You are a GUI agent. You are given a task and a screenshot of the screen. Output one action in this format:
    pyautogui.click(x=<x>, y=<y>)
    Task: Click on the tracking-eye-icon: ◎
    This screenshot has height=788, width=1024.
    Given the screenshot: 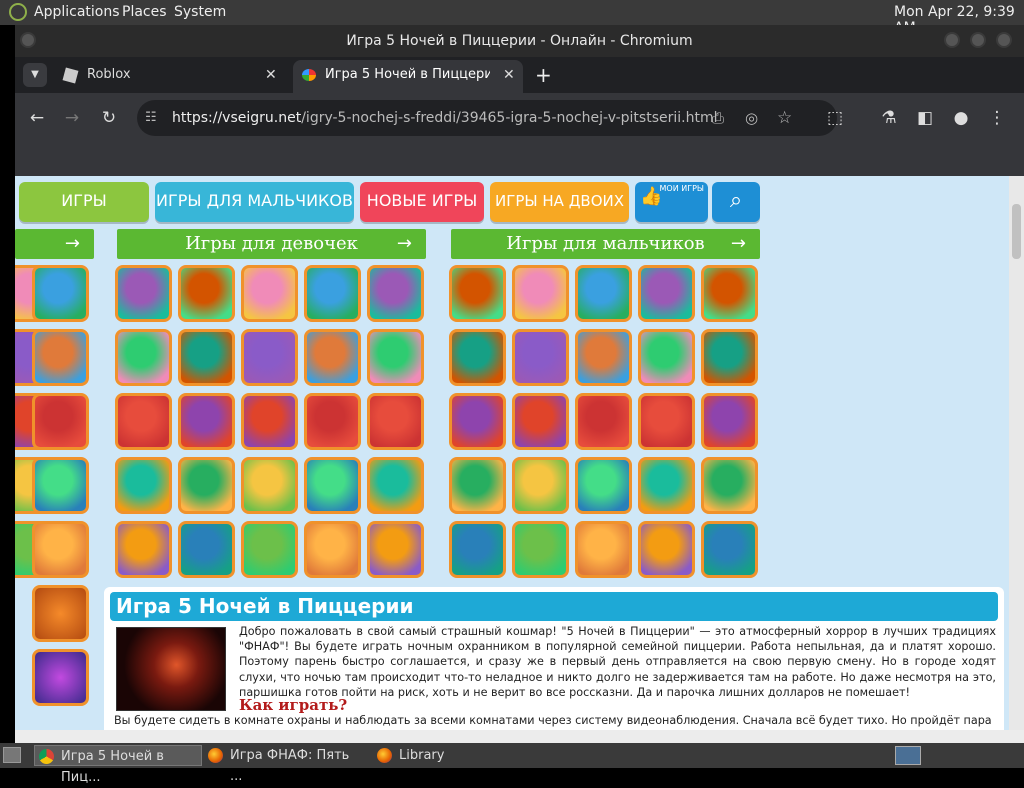 What is the action you would take?
    pyautogui.click(x=751, y=118)
    